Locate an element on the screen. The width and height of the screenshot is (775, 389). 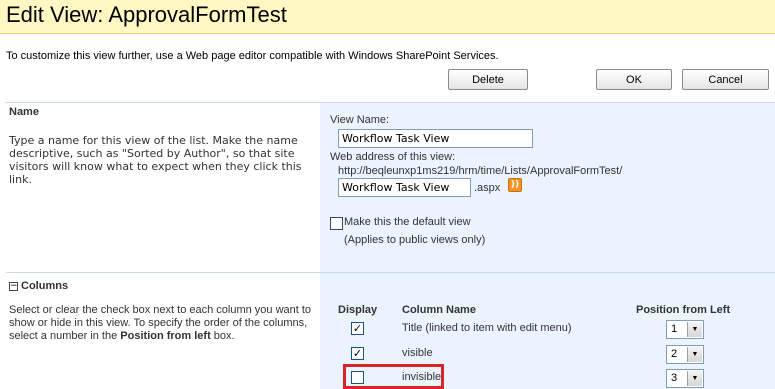
delete-button: Delete is located at coordinates (488, 79).